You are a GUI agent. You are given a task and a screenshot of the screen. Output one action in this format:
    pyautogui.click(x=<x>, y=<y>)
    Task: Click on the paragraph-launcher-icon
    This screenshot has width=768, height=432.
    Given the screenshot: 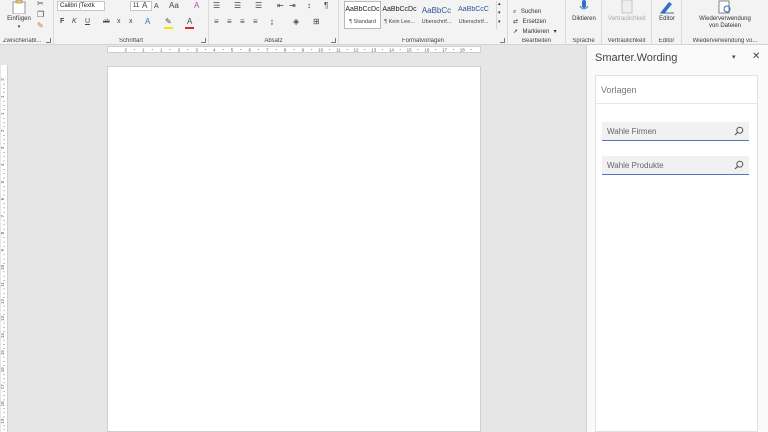 What is the action you would take?
    pyautogui.click(x=333, y=40)
    